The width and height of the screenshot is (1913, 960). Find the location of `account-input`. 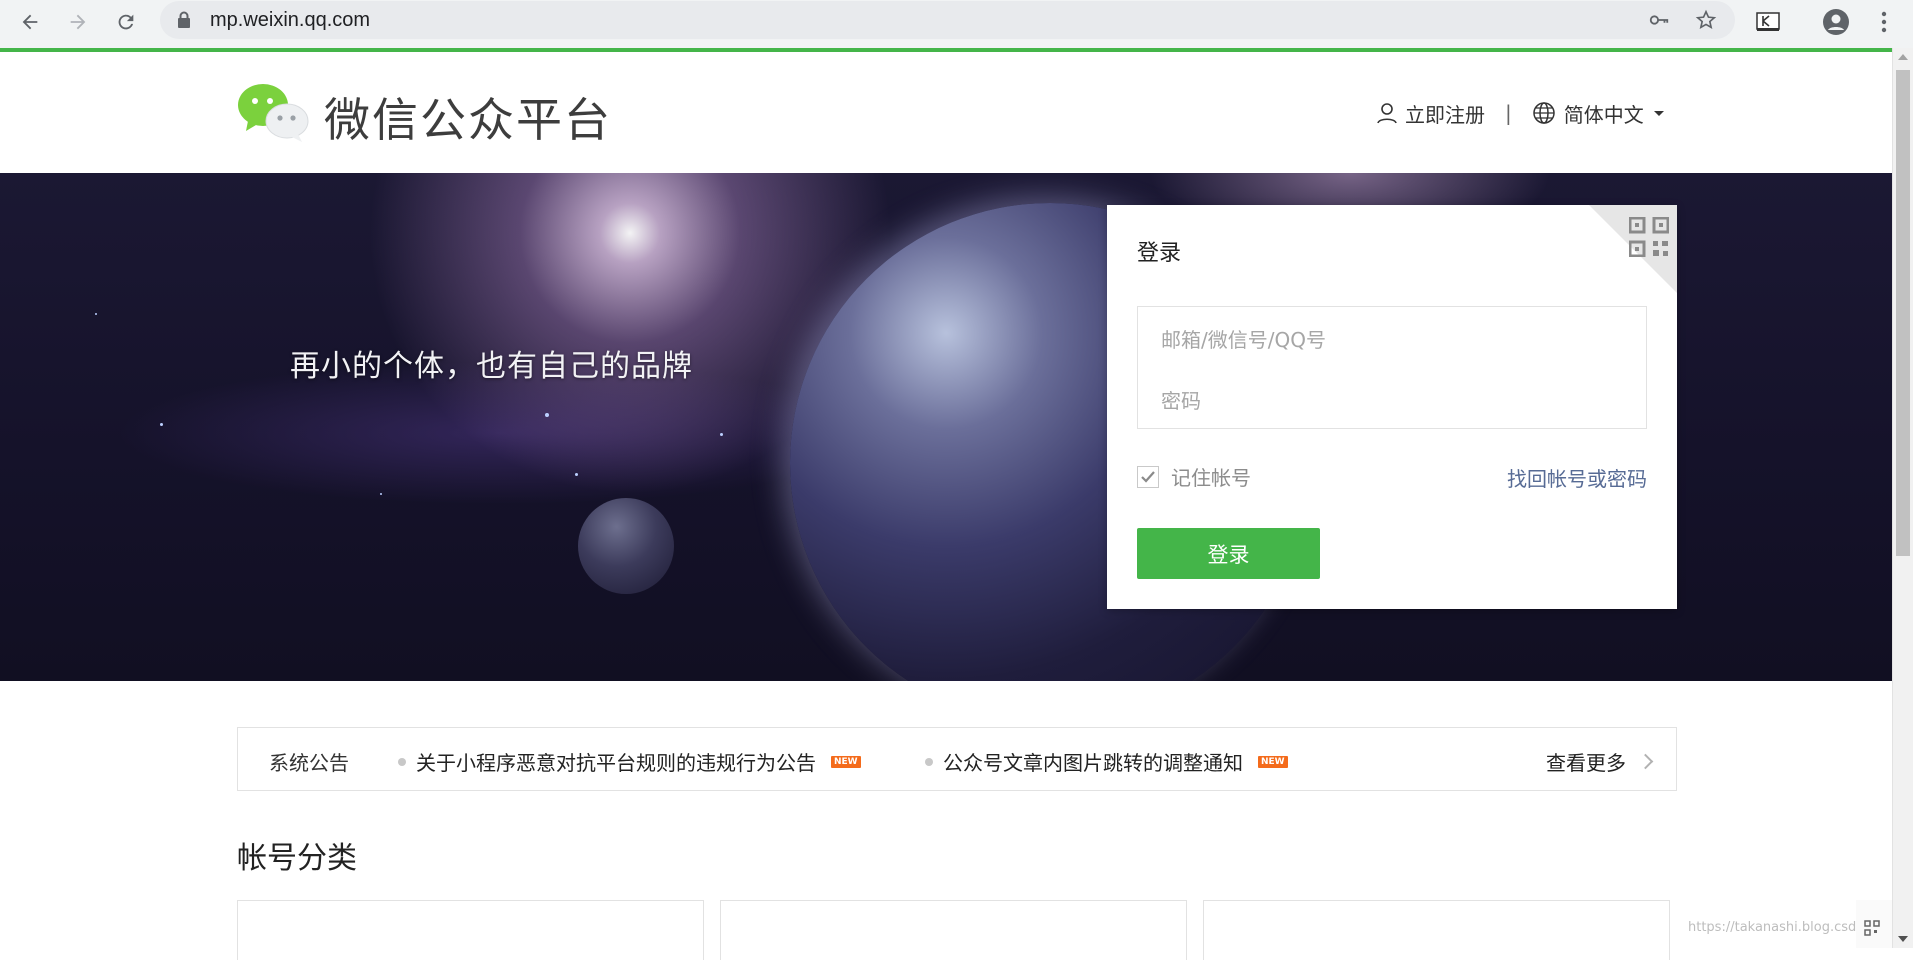

account-input is located at coordinates (1392, 340).